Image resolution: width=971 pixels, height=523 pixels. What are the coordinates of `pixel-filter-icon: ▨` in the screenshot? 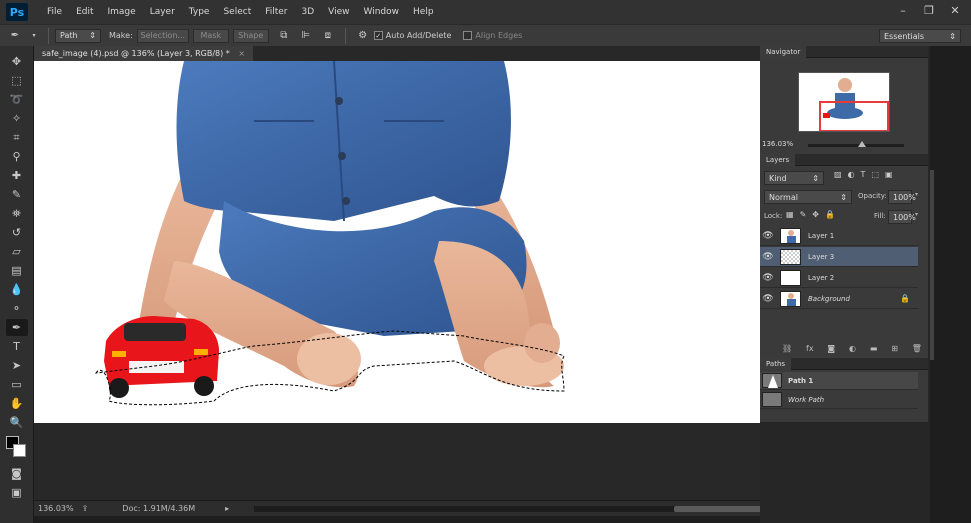 It's located at (838, 174).